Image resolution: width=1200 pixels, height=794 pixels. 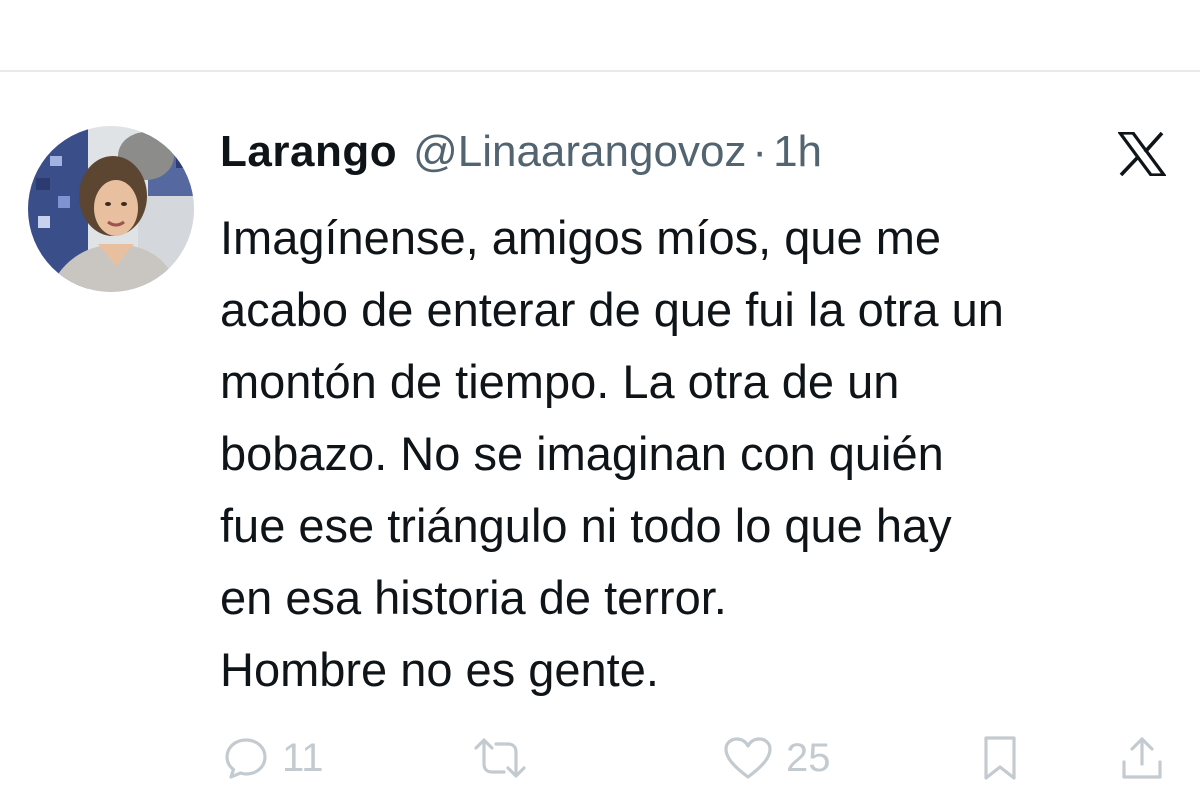 I want to click on retweet-icon, so click(x=500, y=758).